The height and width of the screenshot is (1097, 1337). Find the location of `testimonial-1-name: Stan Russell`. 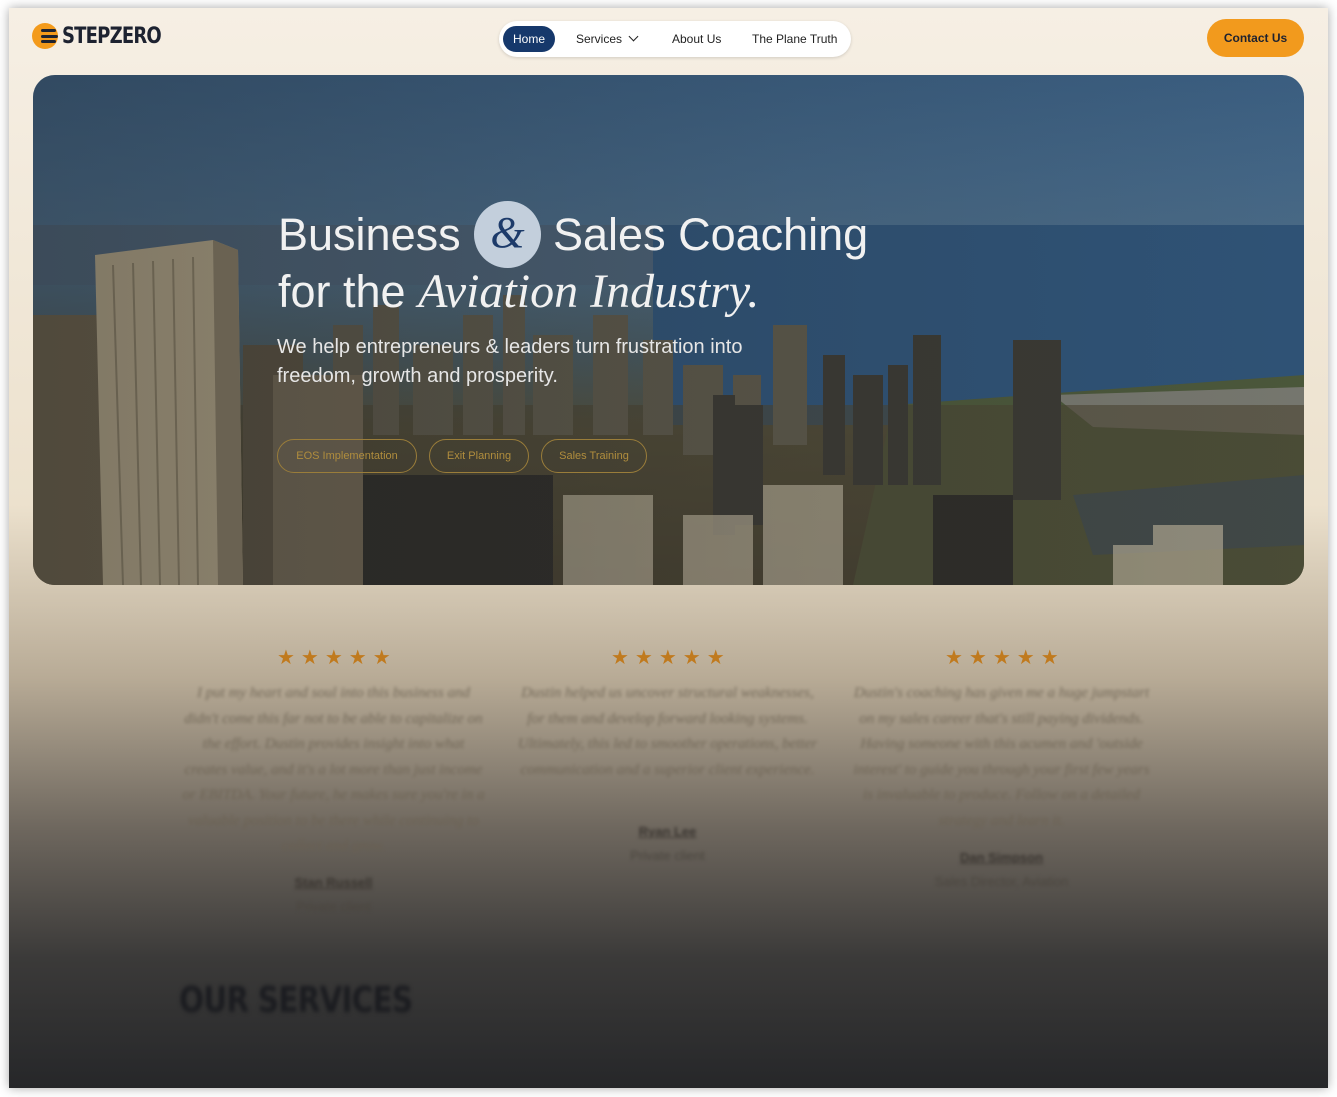

testimonial-1-name: Stan Russell is located at coordinates (333, 882).